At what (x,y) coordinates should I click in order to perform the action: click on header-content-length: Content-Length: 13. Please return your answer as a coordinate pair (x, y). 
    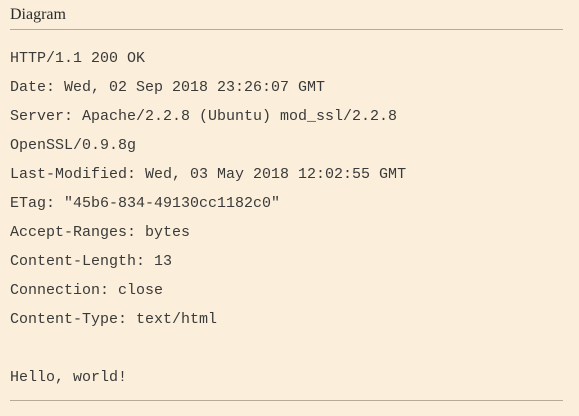
    Looking at the image, I should click on (91, 261).